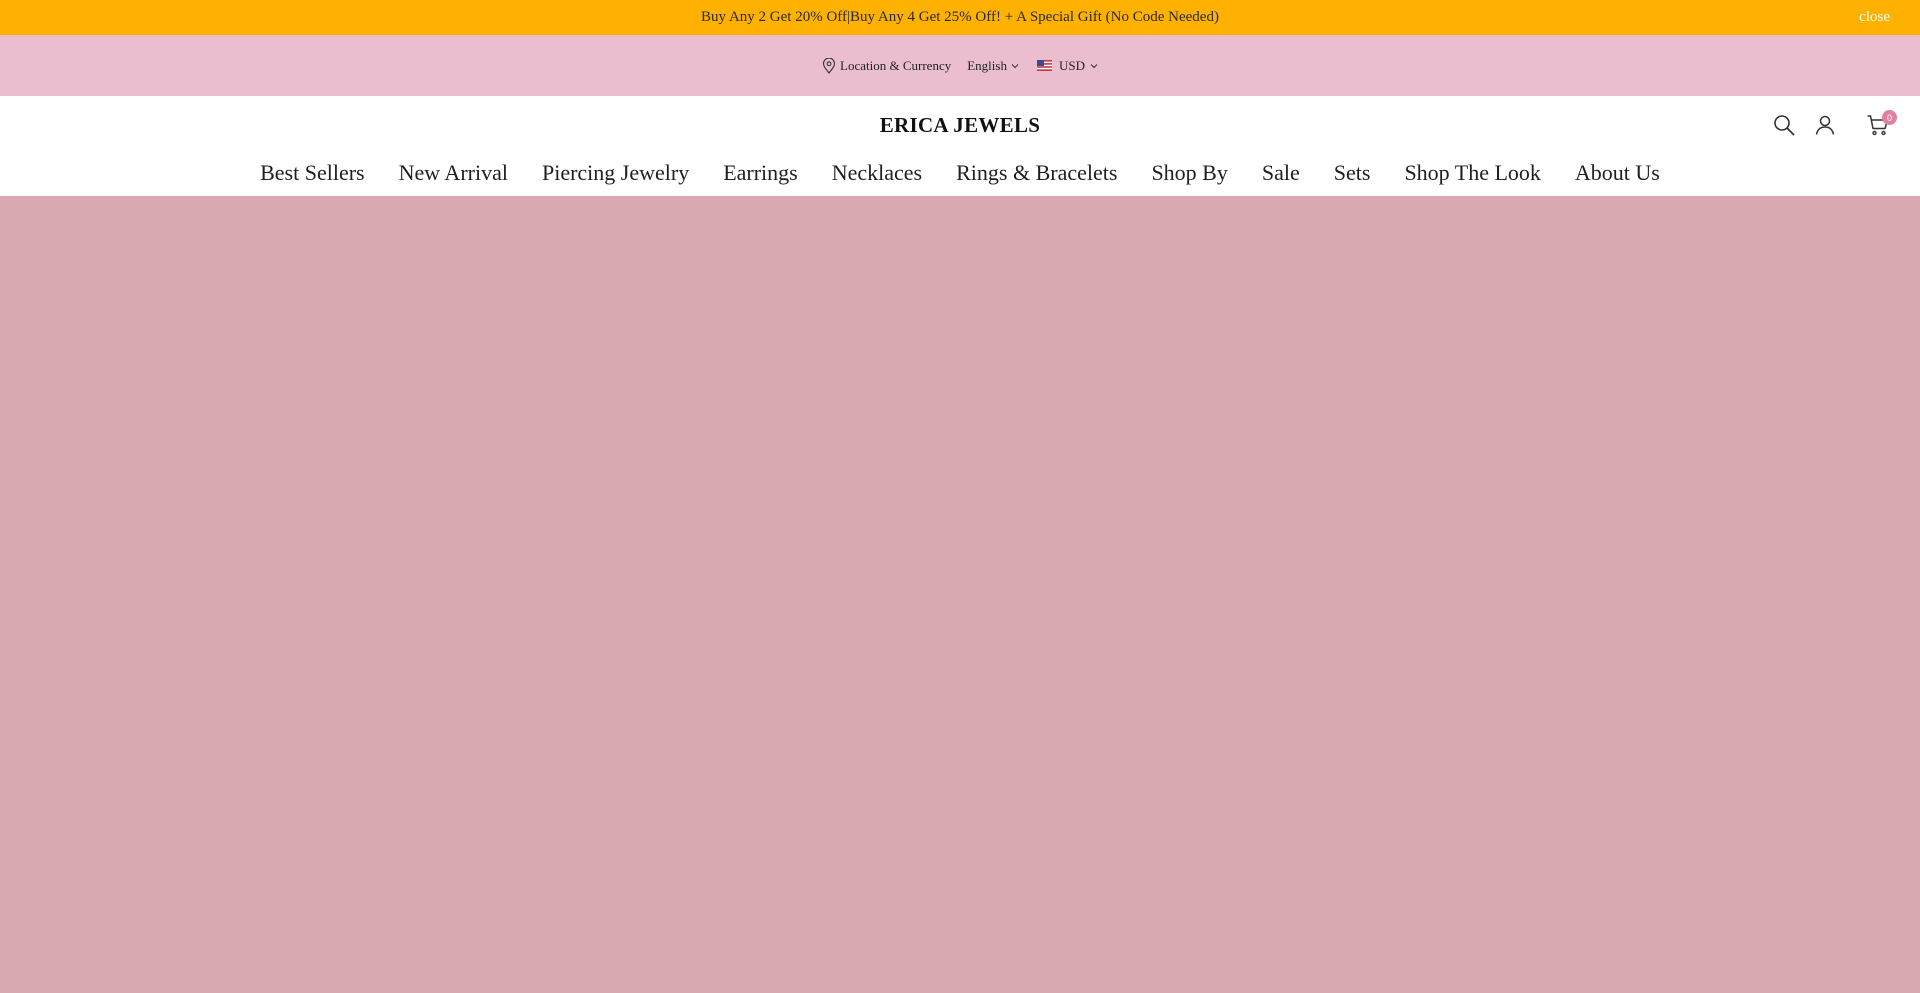 The image size is (1920, 993). I want to click on nav-item-best-sellers: Best Sellers, so click(312, 173).